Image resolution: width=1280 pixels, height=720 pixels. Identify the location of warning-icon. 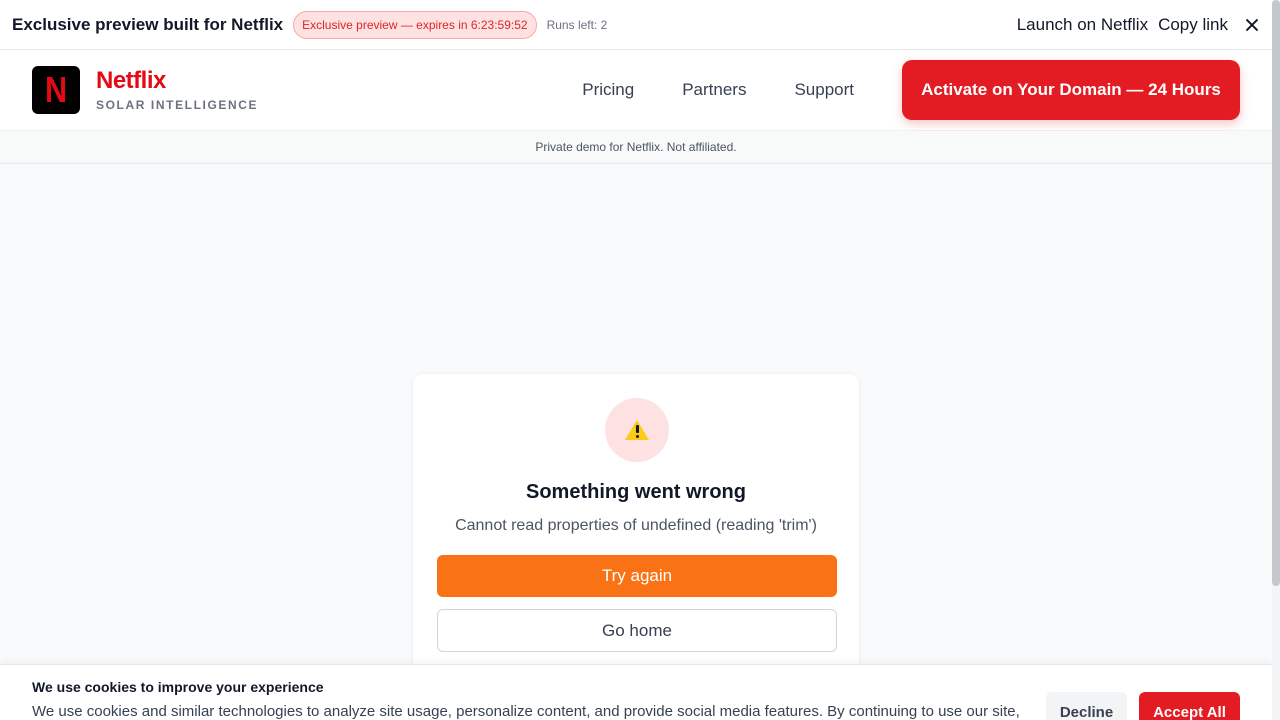
(637, 430).